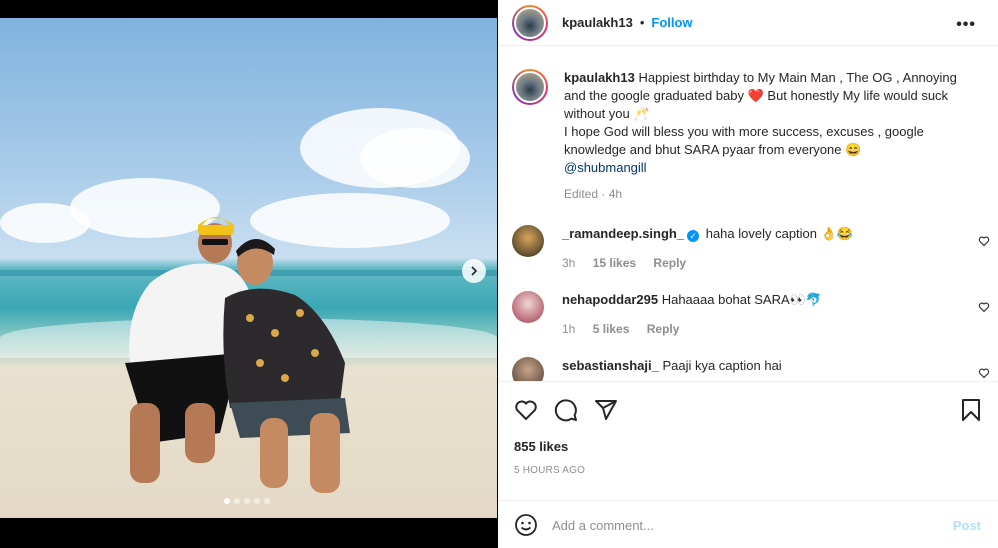 This screenshot has height=548, width=998. Describe the element at coordinates (610, 299) in the screenshot. I see `comment-username: nehapoddar295` at that location.